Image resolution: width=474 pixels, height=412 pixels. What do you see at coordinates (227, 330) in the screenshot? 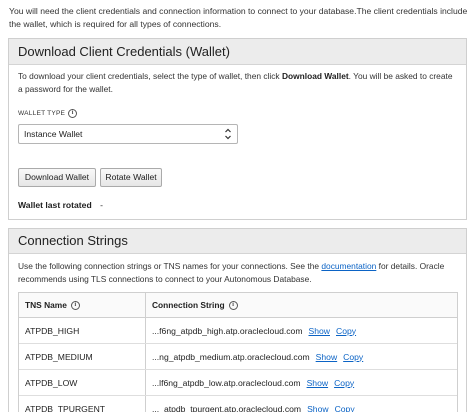
I see `connection-string: ...f6ng_atpdb_high.atp.oraclecloud.com` at bounding box center [227, 330].